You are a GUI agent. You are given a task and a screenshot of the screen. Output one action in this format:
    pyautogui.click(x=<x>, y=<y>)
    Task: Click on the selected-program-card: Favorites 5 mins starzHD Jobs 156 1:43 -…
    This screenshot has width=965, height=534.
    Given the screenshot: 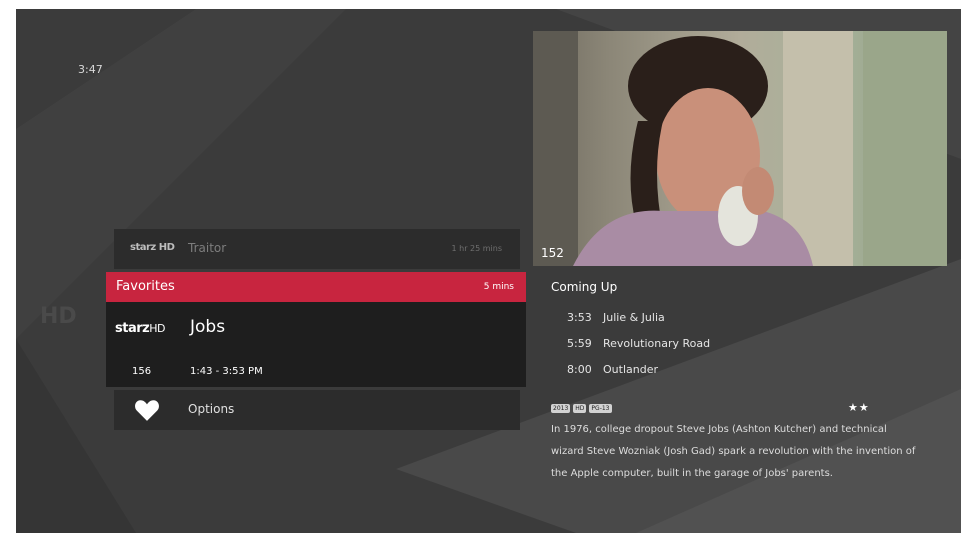 What is the action you would take?
    pyautogui.click(x=316, y=329)
    